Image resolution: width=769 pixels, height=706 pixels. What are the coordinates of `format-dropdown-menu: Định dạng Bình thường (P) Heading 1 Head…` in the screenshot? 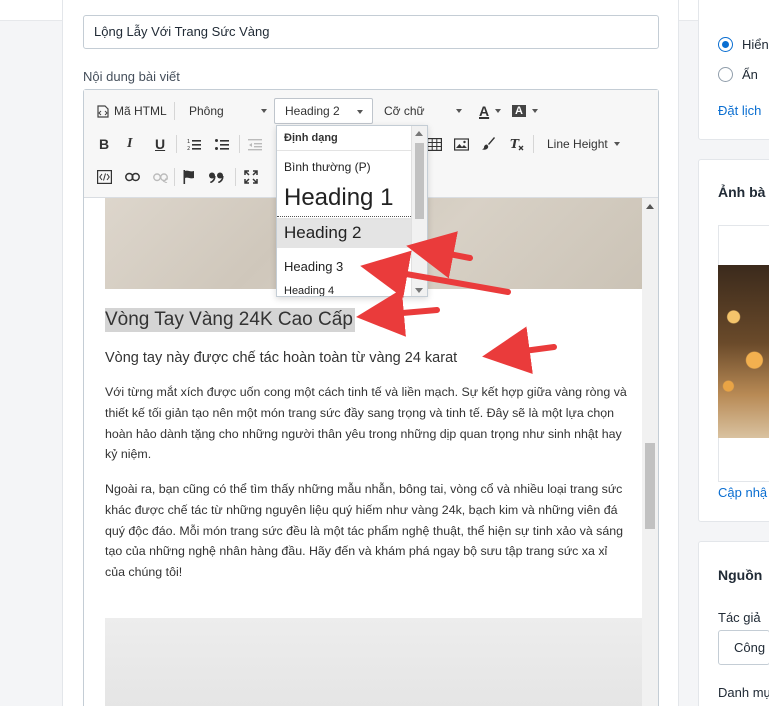 It's located at (352, 211).